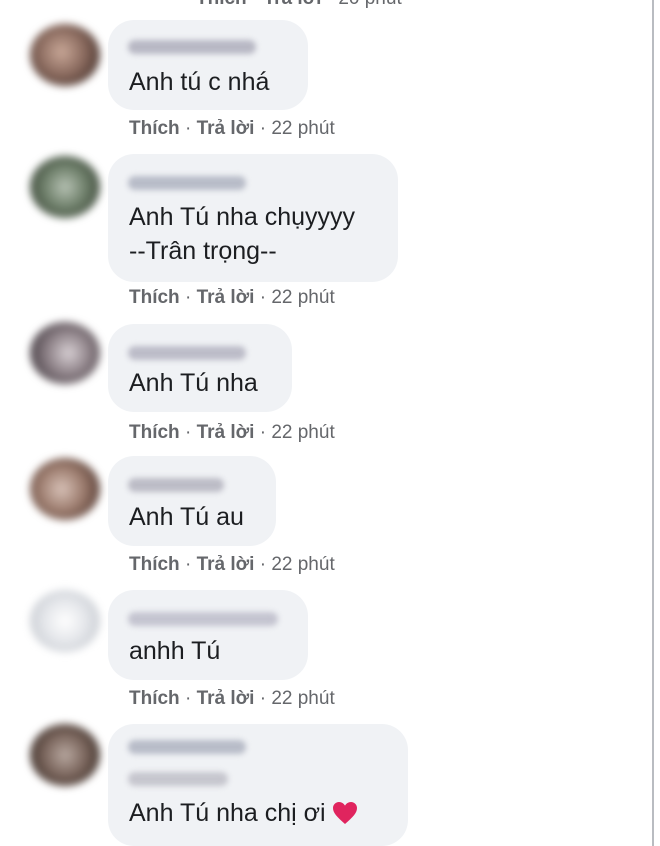 This screenshot has width=660, height=846. I want to click on comment-bubble: Anh Tú nha chụyyyy --Trân trọng--, so click(253, 218).